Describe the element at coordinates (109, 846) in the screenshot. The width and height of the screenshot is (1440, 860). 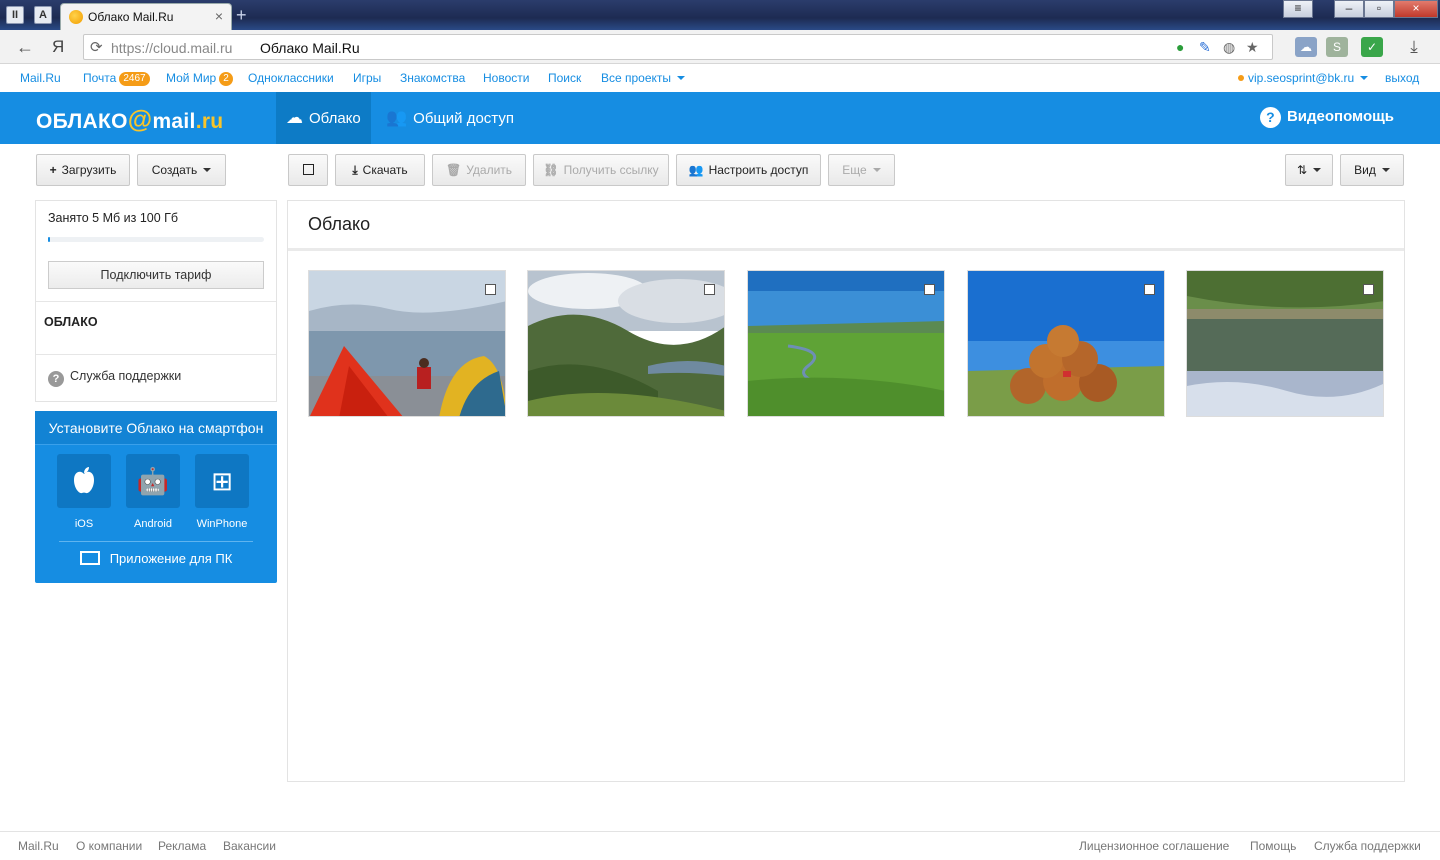
I see `footer-link-about: О компании` at that location.